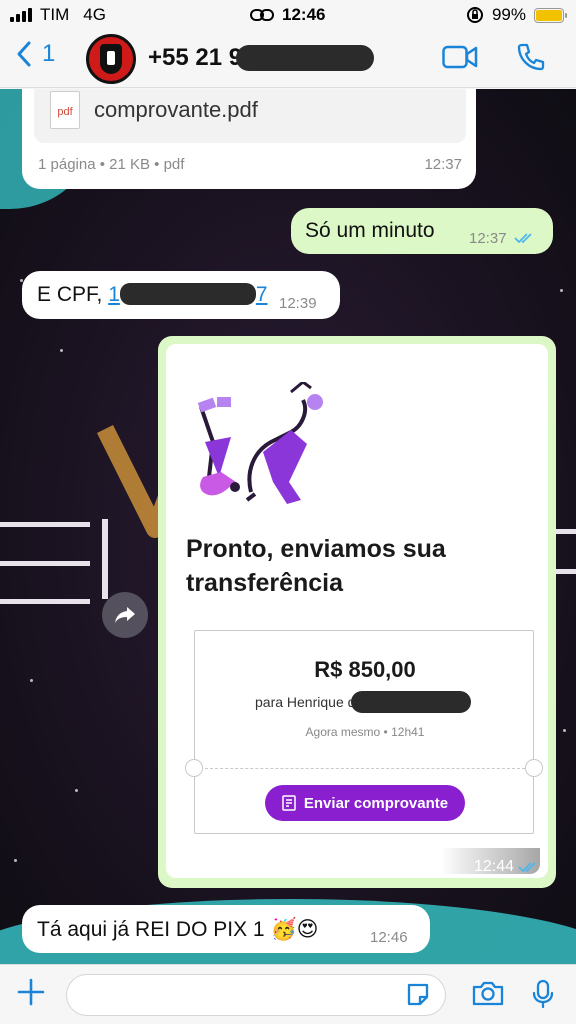 This screenshot has width=576, height=1024. I want to click on message-input, so click(256, 995).